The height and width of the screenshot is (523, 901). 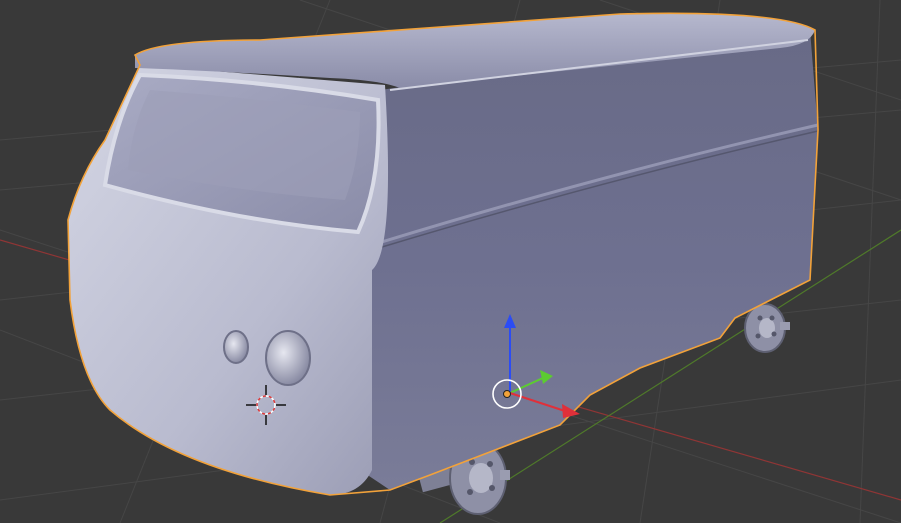 I want to click on object-origin, so click(x=507, y=394).